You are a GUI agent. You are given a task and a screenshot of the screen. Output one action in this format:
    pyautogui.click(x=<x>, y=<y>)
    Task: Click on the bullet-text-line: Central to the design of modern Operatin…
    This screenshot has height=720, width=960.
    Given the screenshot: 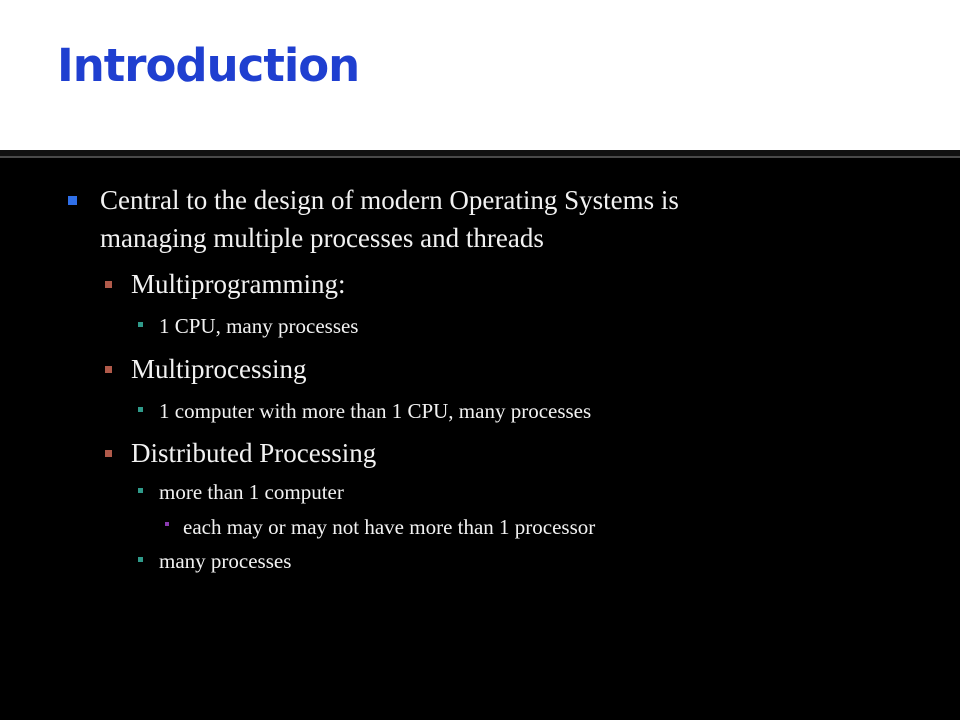 What is the action you would take?
    pyautogui.click(x=389, y=200)
    